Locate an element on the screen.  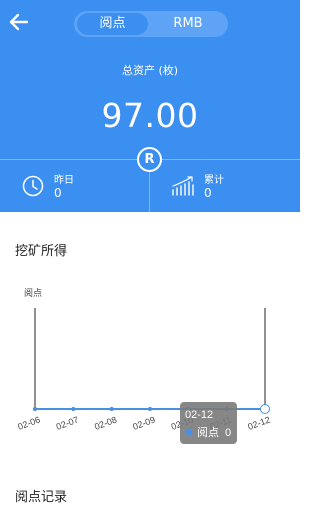
yesterday-label: 昨日 is located at coordinates (64, 180).